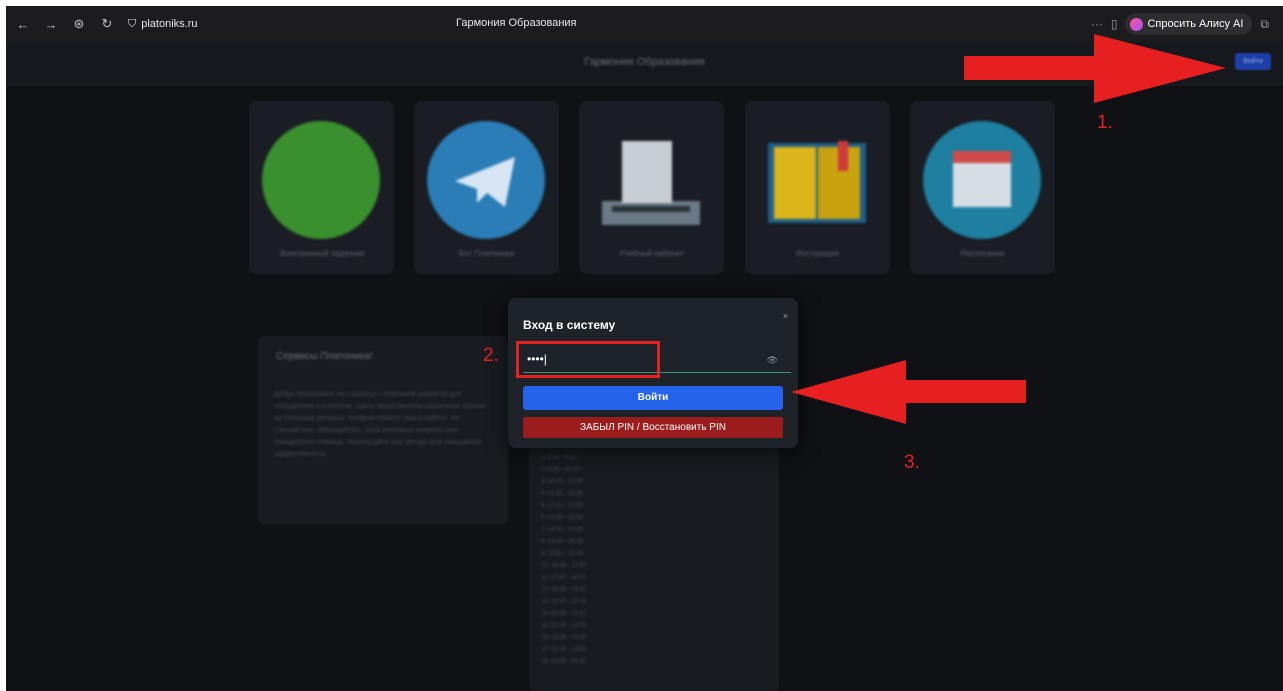 Image resolution: width=1283 pixels, height=691 pixels. What do you see at coordinates (562, 542) in the screenshot?
I see `schedule-item: 8: 14:55 - 15:40` at bounding box center [562, 542].